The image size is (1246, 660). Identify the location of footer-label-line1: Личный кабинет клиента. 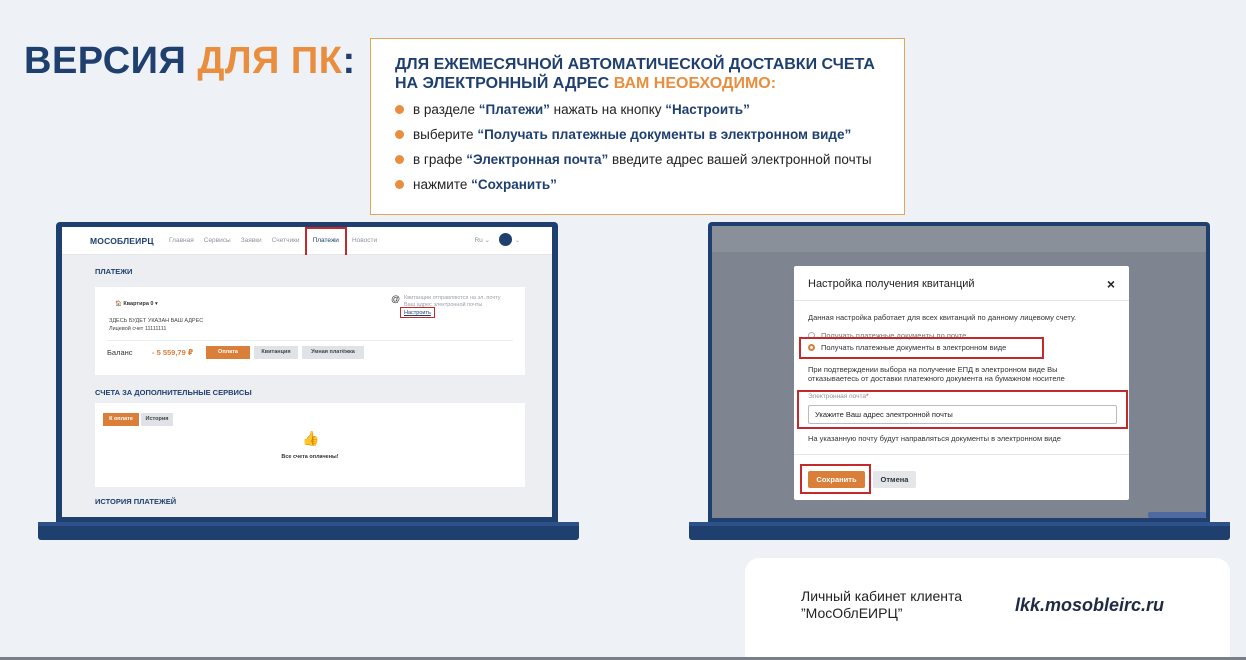
(882, 596).